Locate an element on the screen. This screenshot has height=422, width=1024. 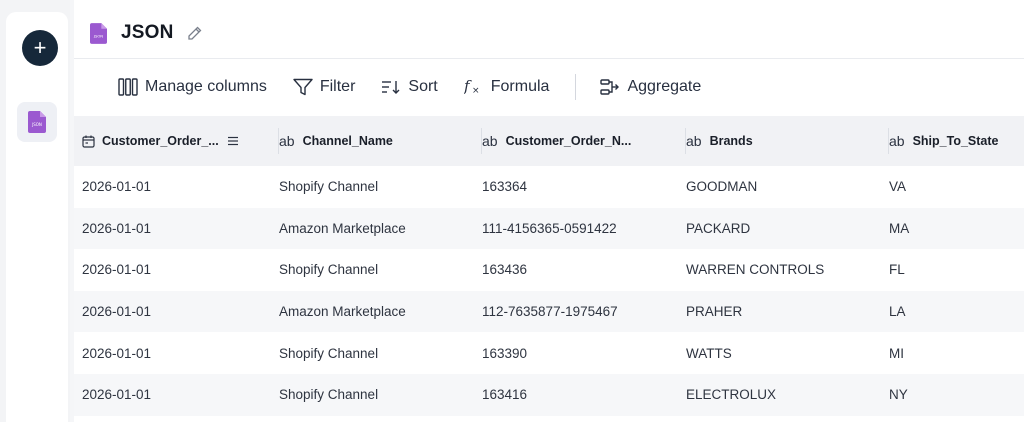
rail-panel is located at coordinates (37, 217).